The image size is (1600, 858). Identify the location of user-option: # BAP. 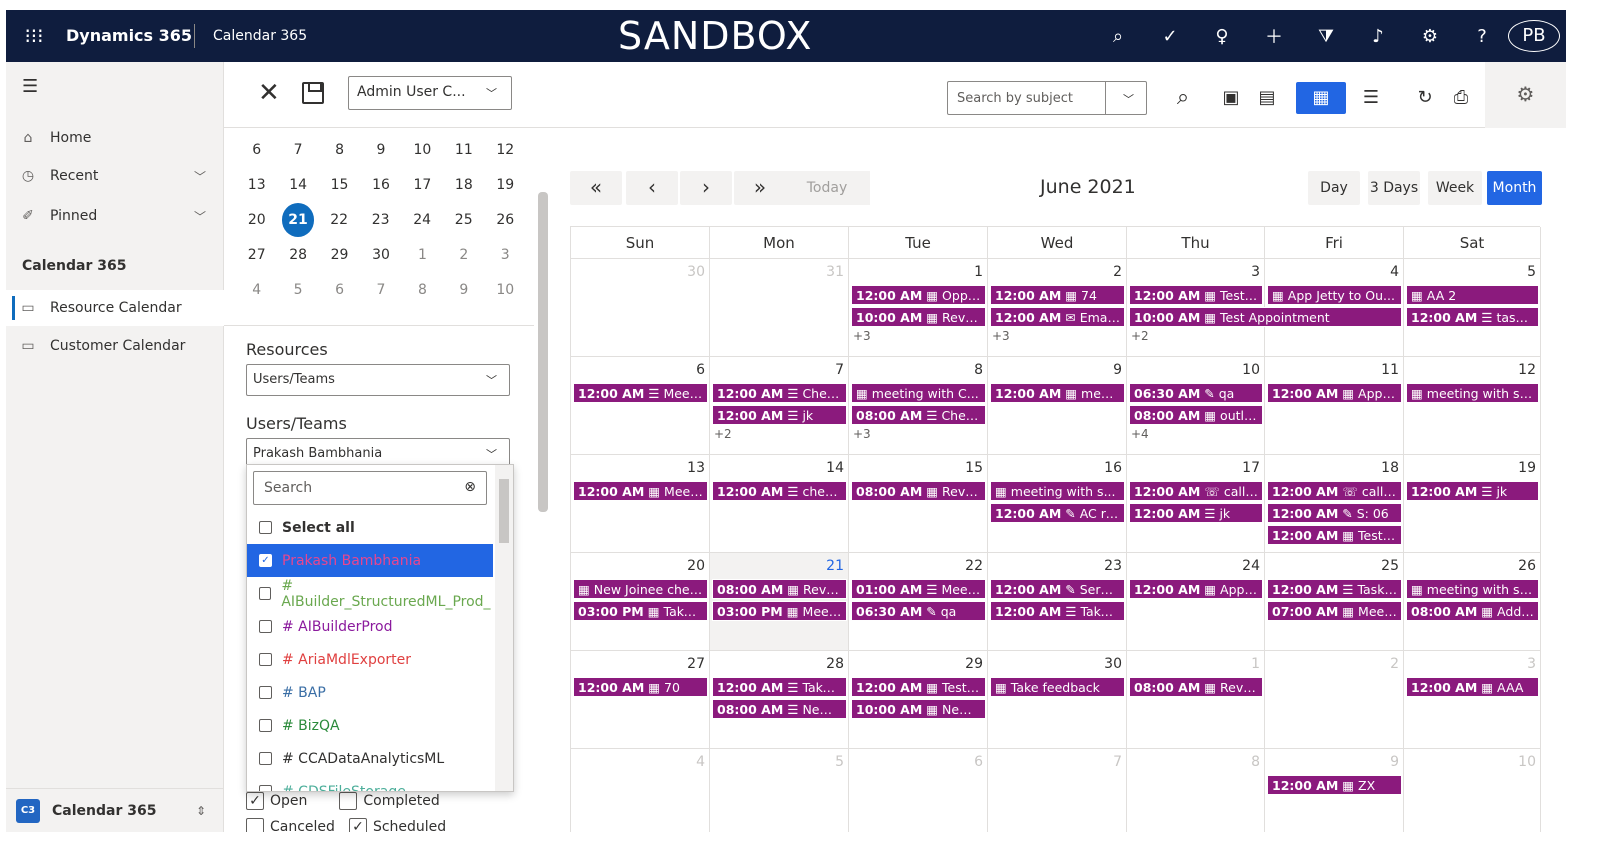
(370, 692).